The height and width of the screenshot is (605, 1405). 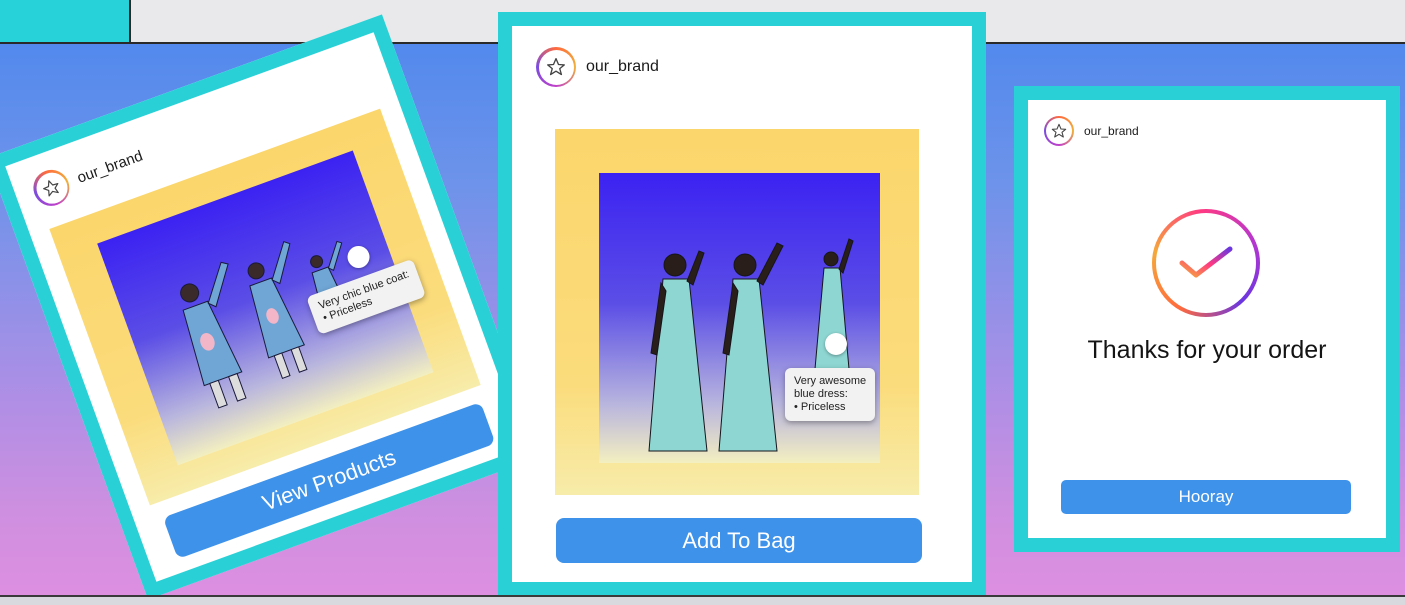 I want to click on tag-line: Very awesome, so click(x=830, y=381).